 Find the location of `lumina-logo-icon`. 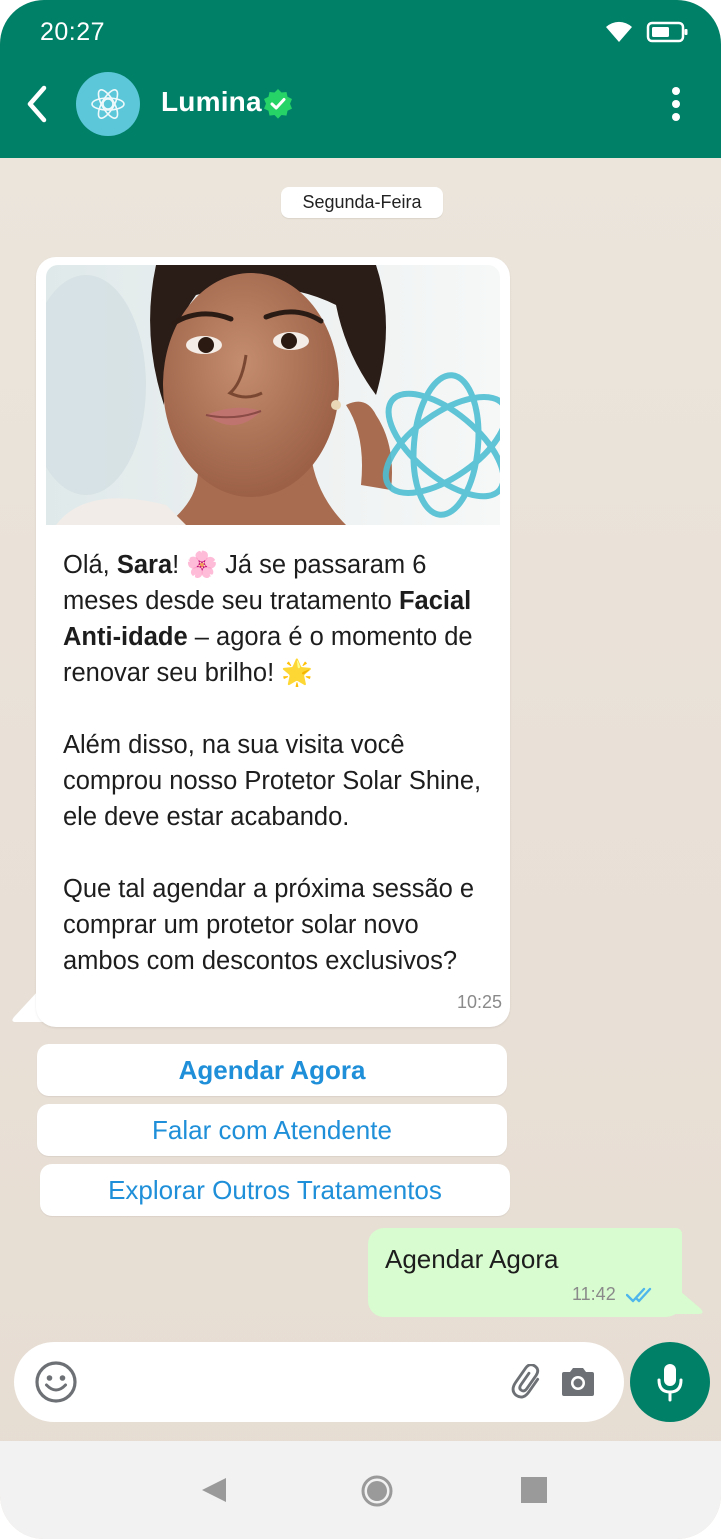

lumina-logo-icon is located at coordinates (108, 104).